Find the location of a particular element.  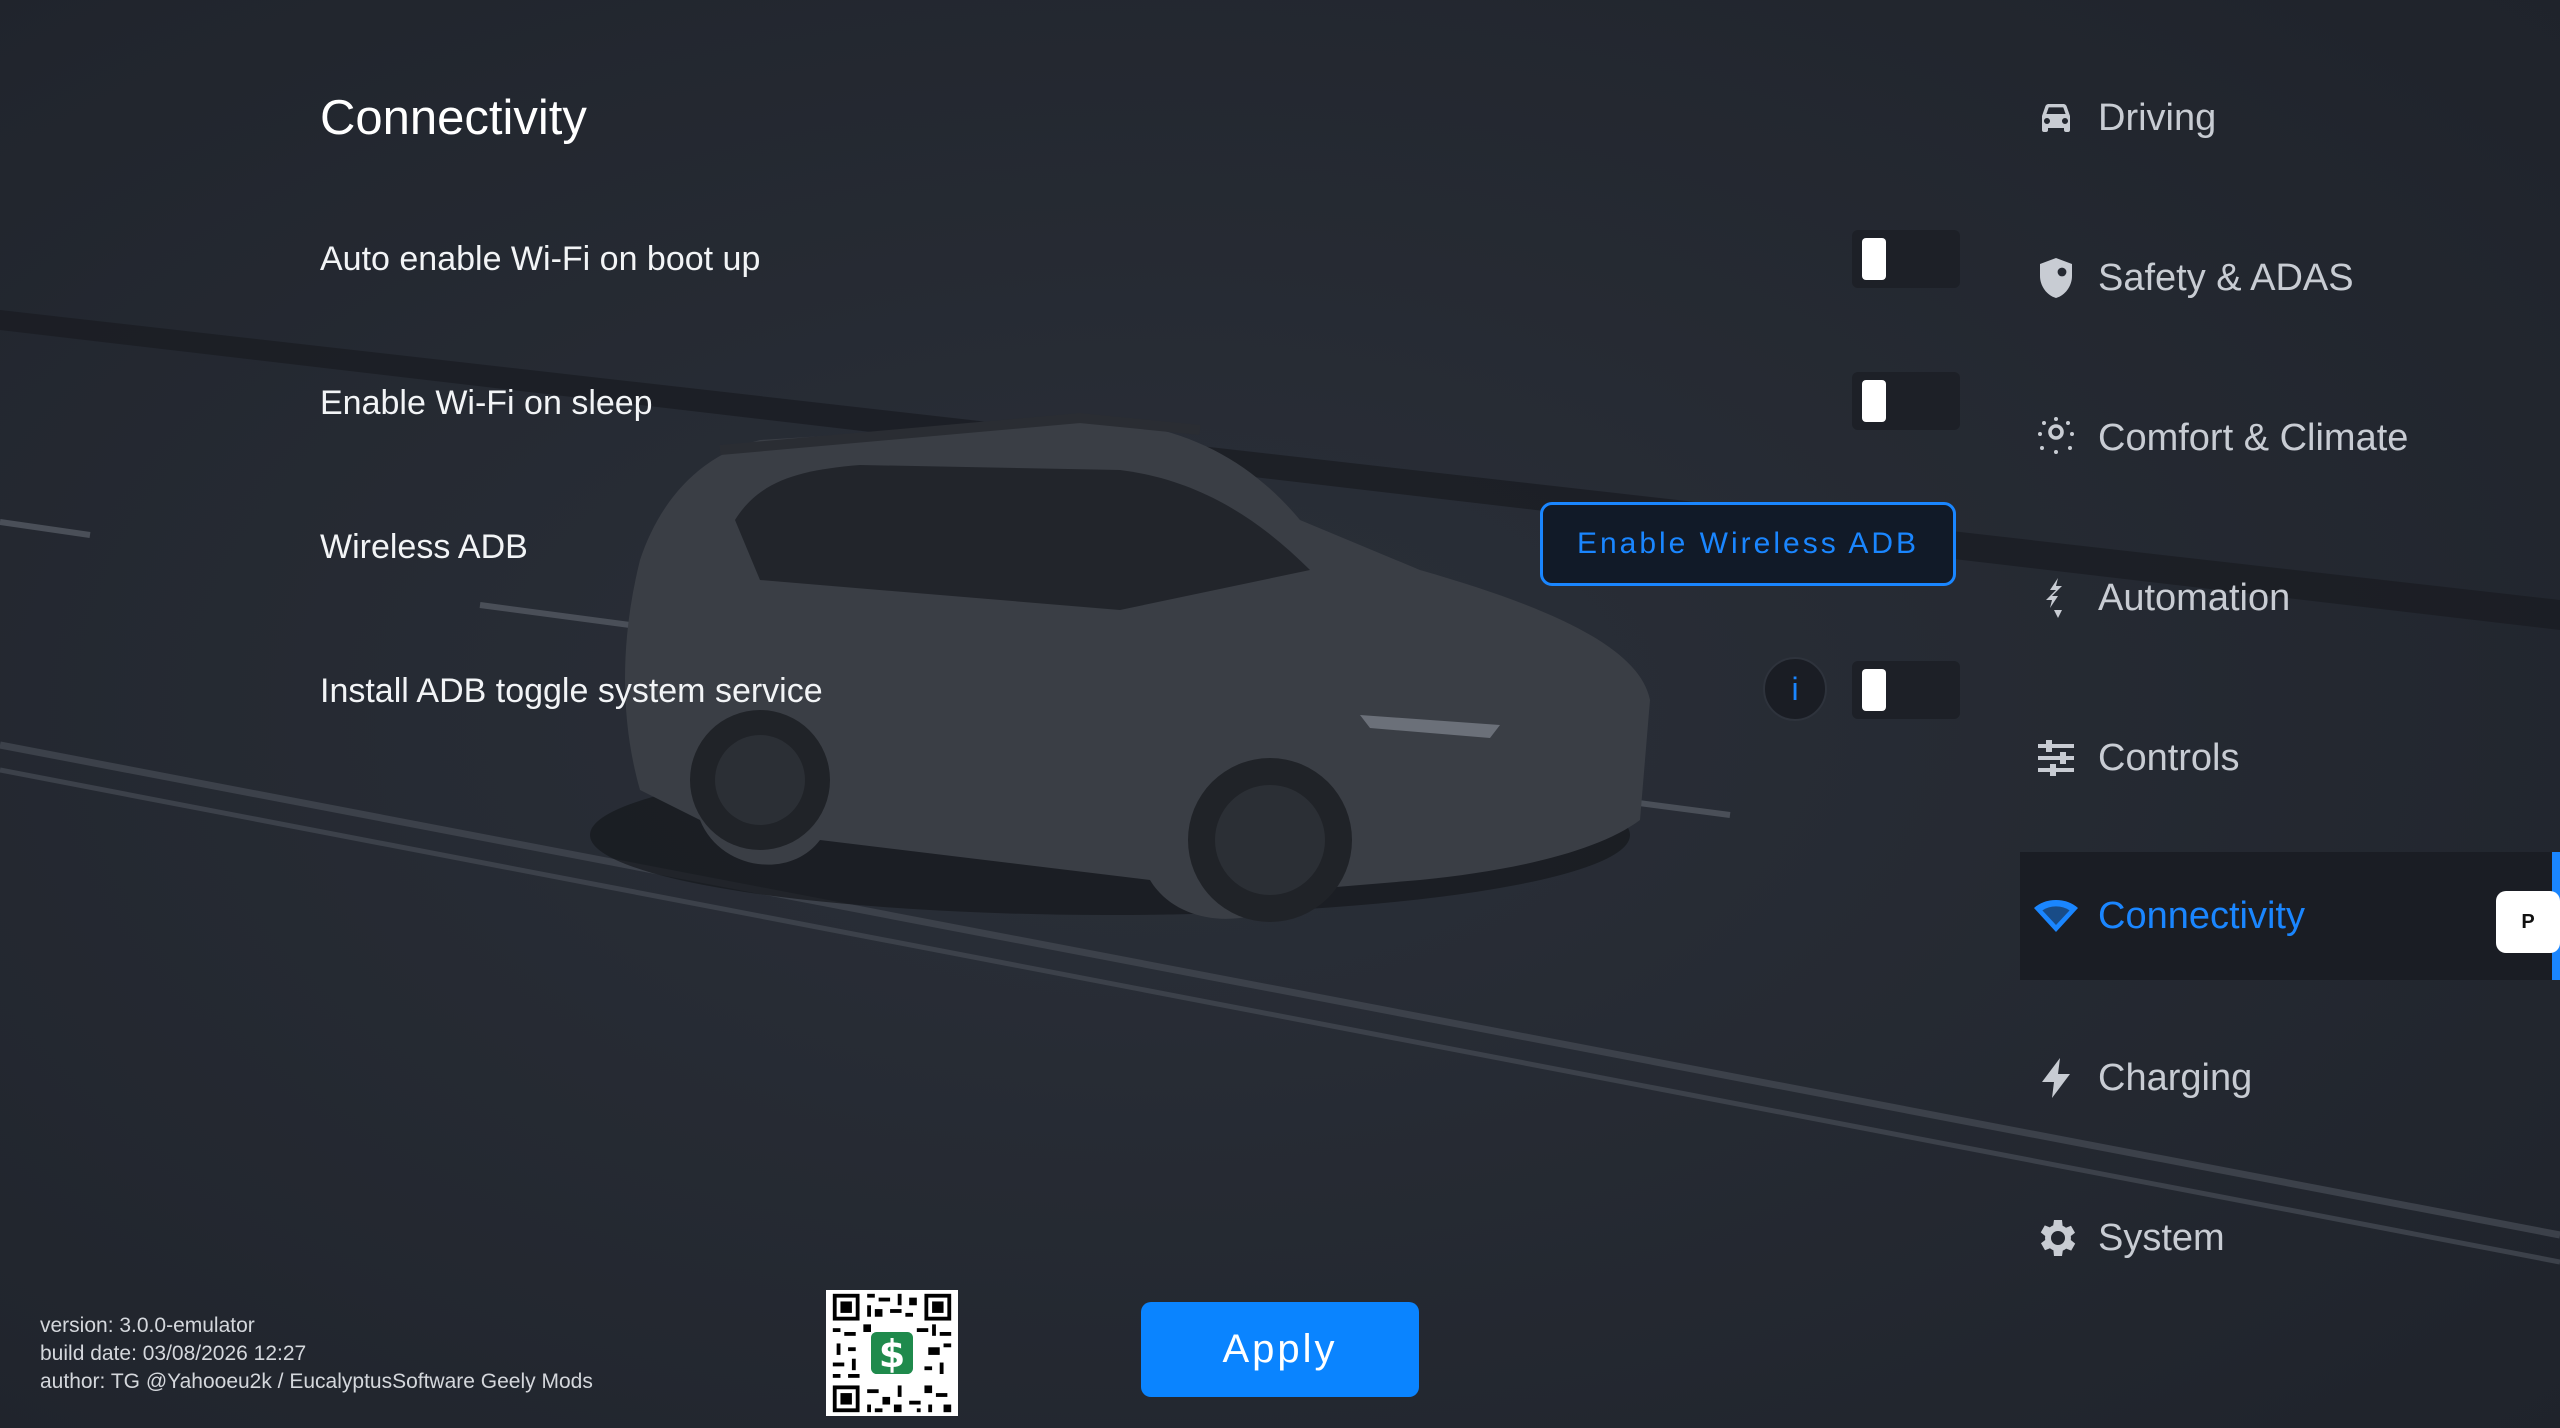

gear-icon is located at coordinates (2058, 1238).